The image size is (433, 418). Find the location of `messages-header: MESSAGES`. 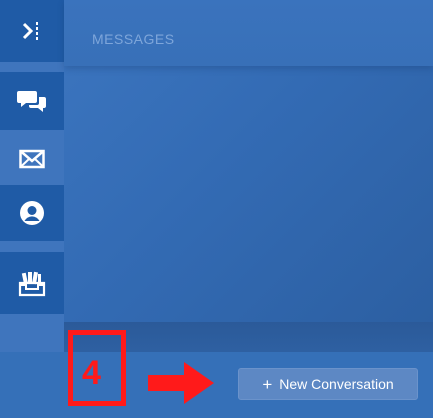

messages-header: MESSAGES is located at coordinates (248, 33).